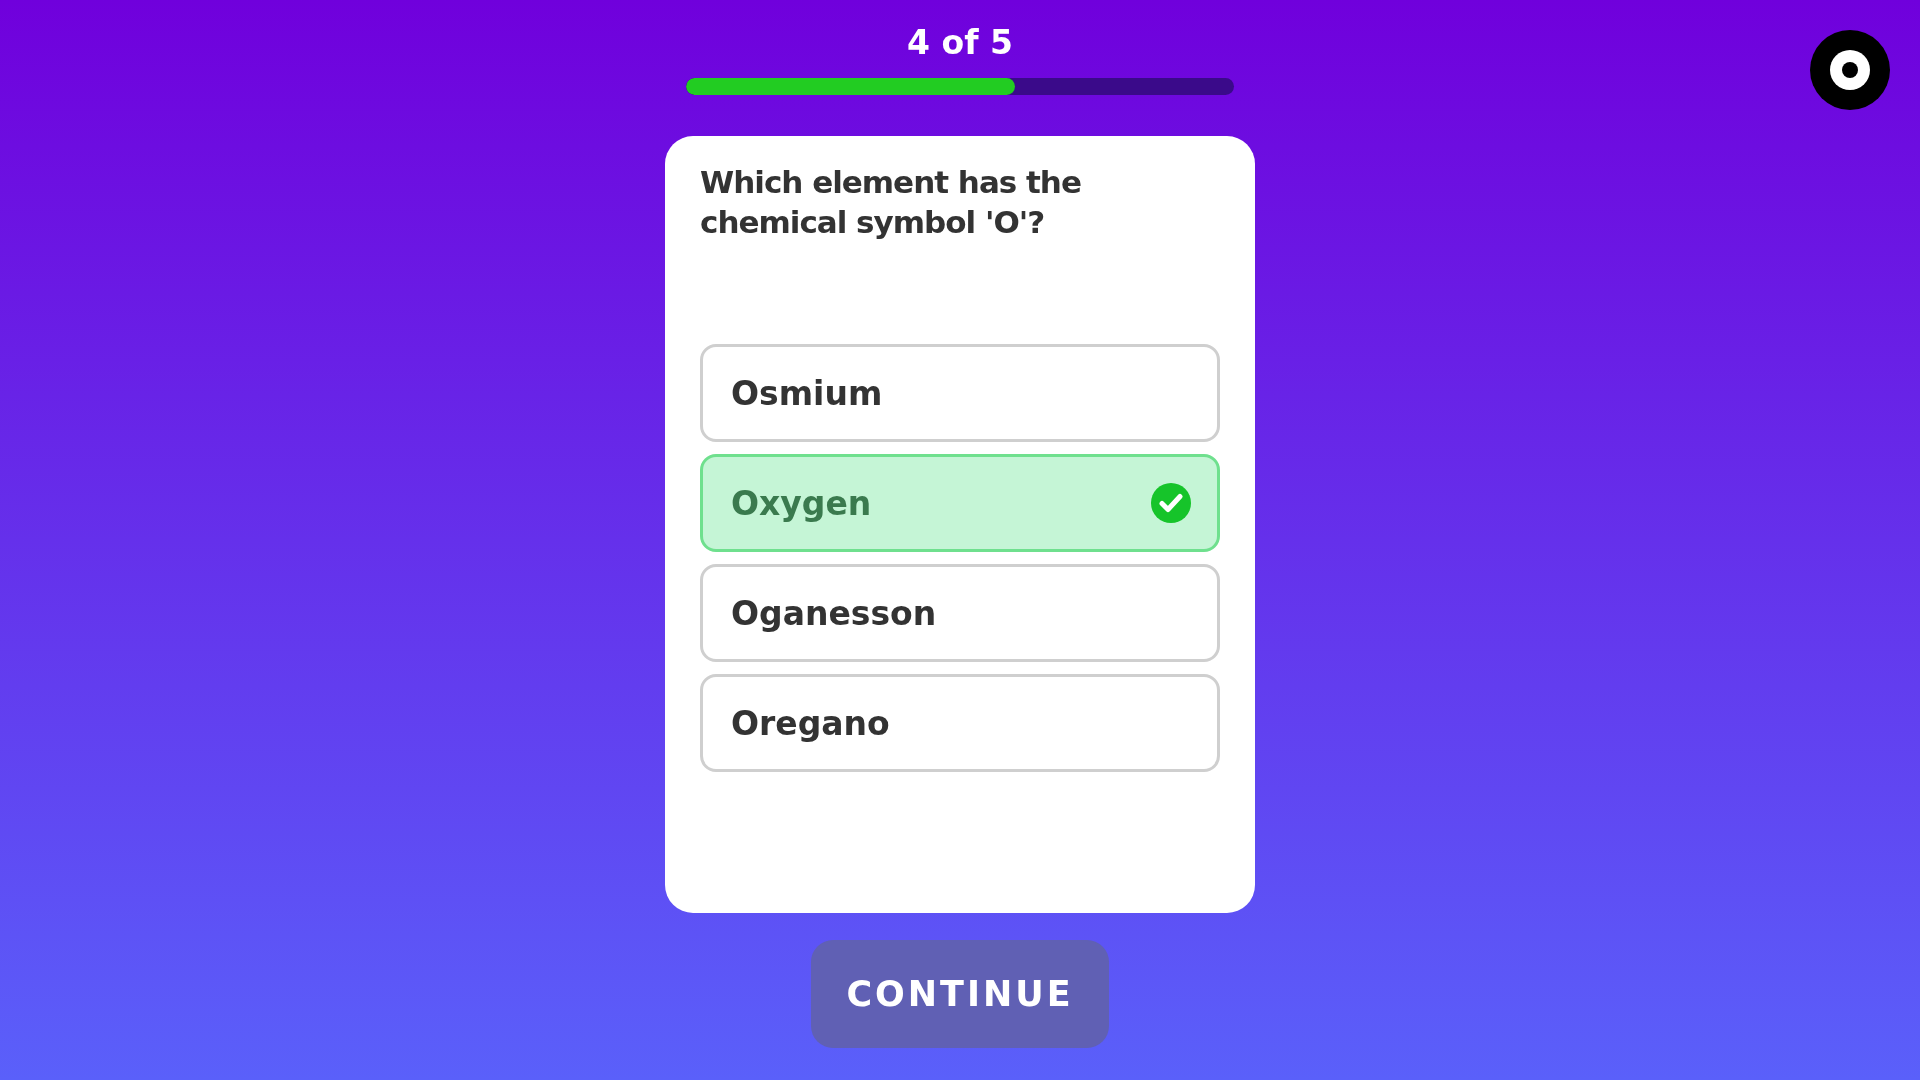 This screenshot has height=1080, width=1920. Describe the element at coordinates (960, 723) in the screenshot. I see `answer-option: Oregano` at that location.